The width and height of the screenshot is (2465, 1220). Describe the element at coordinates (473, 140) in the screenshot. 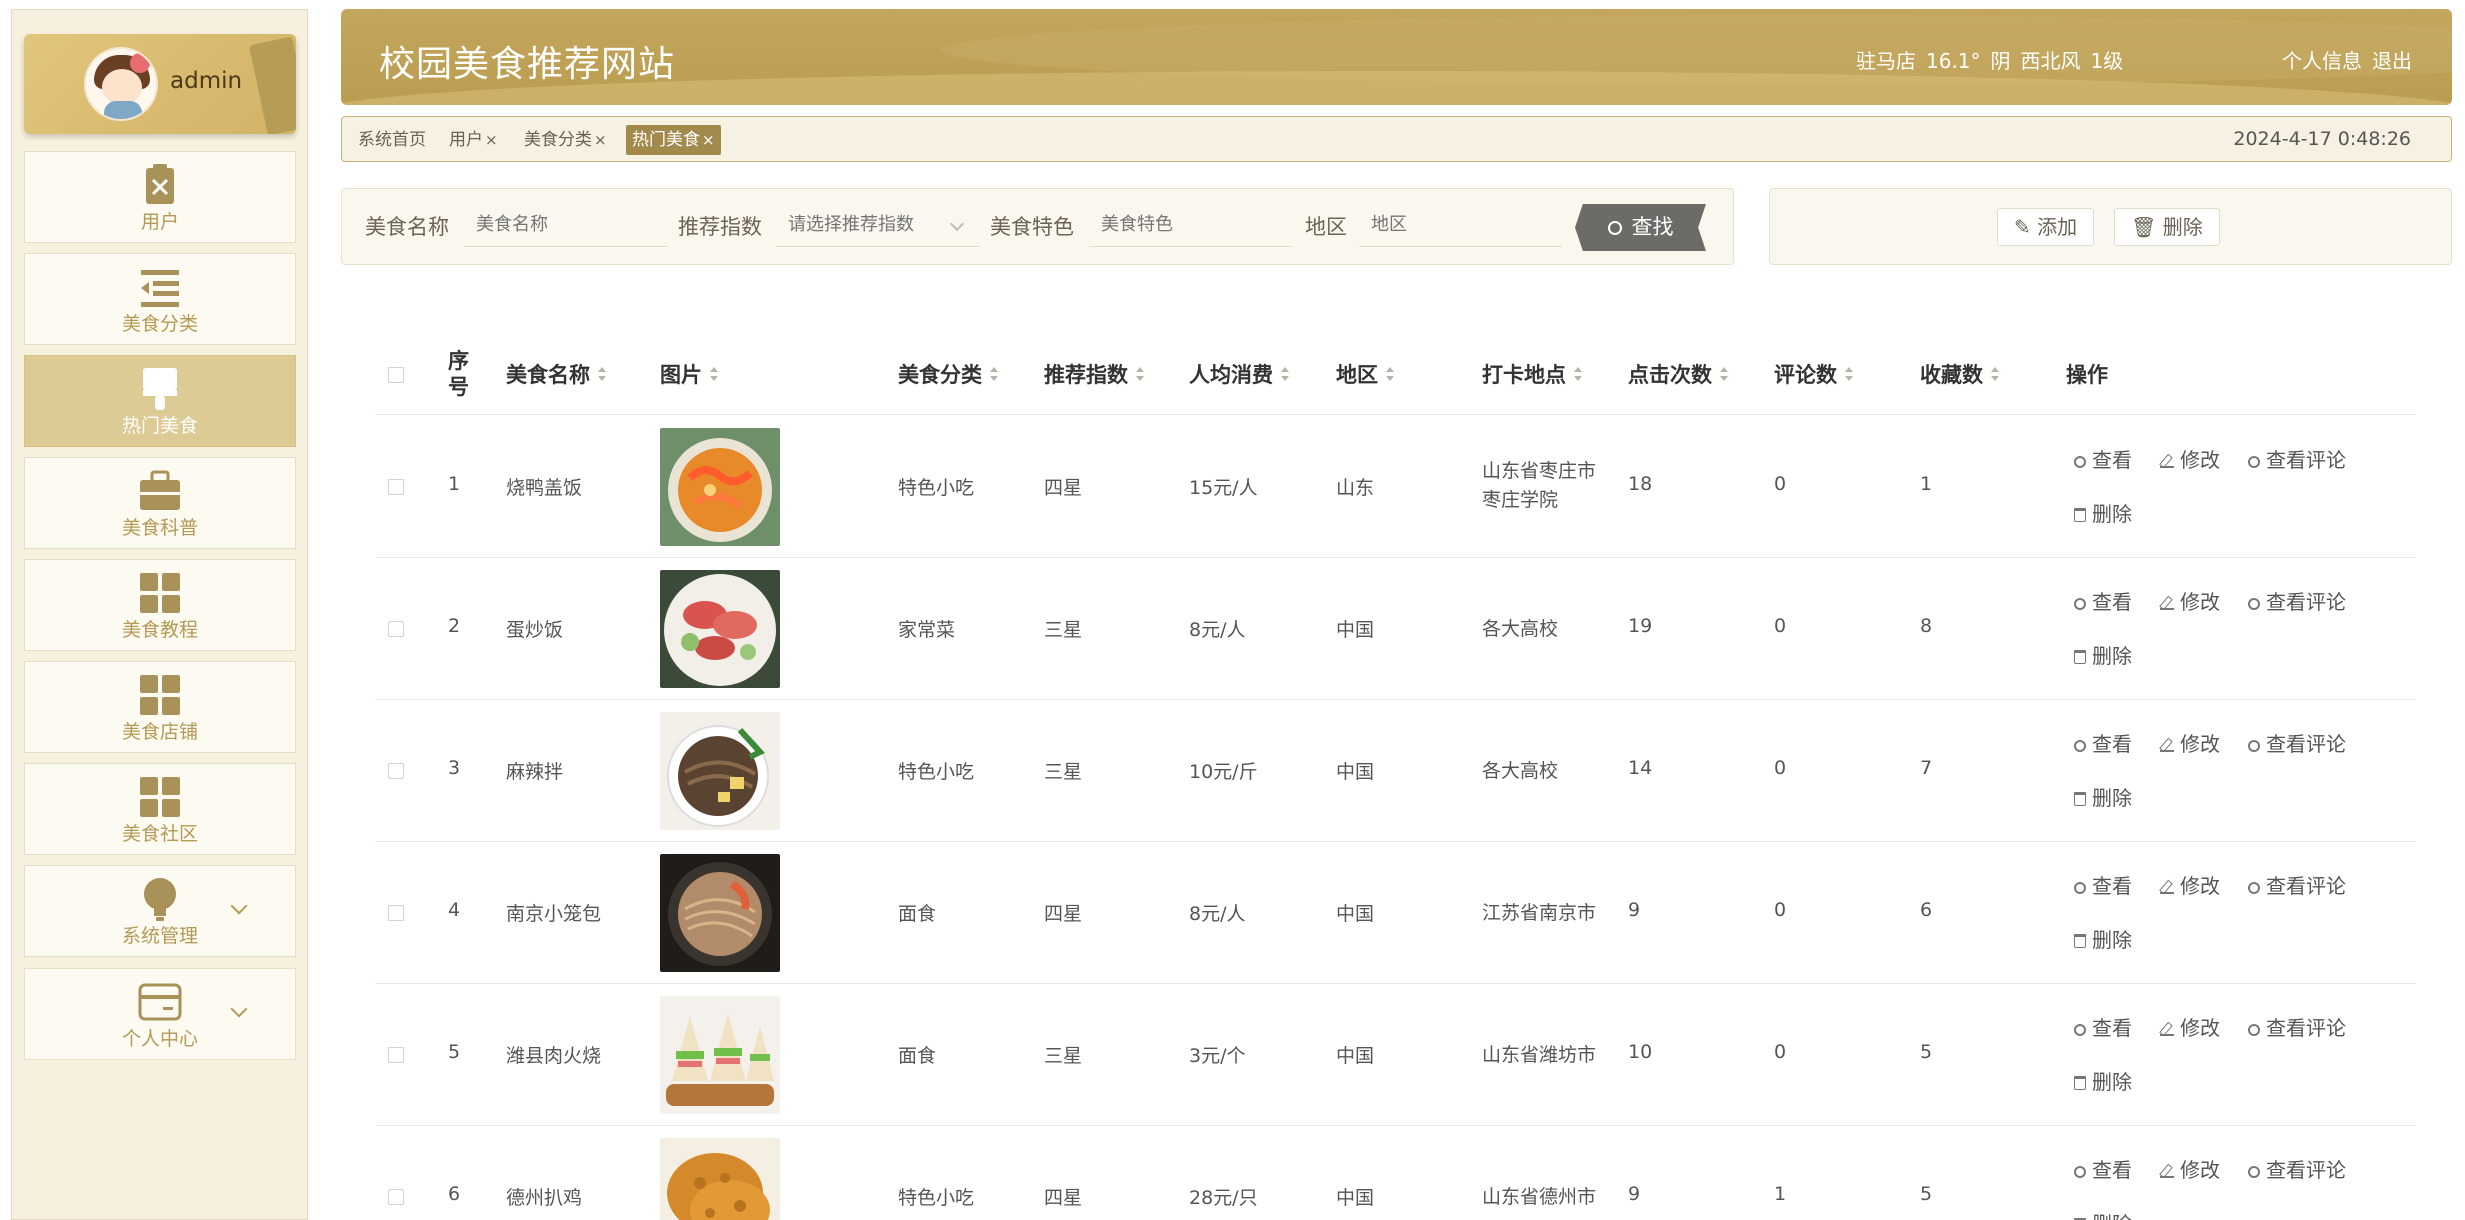

I see `tab-users: 用户 ×` at that location.